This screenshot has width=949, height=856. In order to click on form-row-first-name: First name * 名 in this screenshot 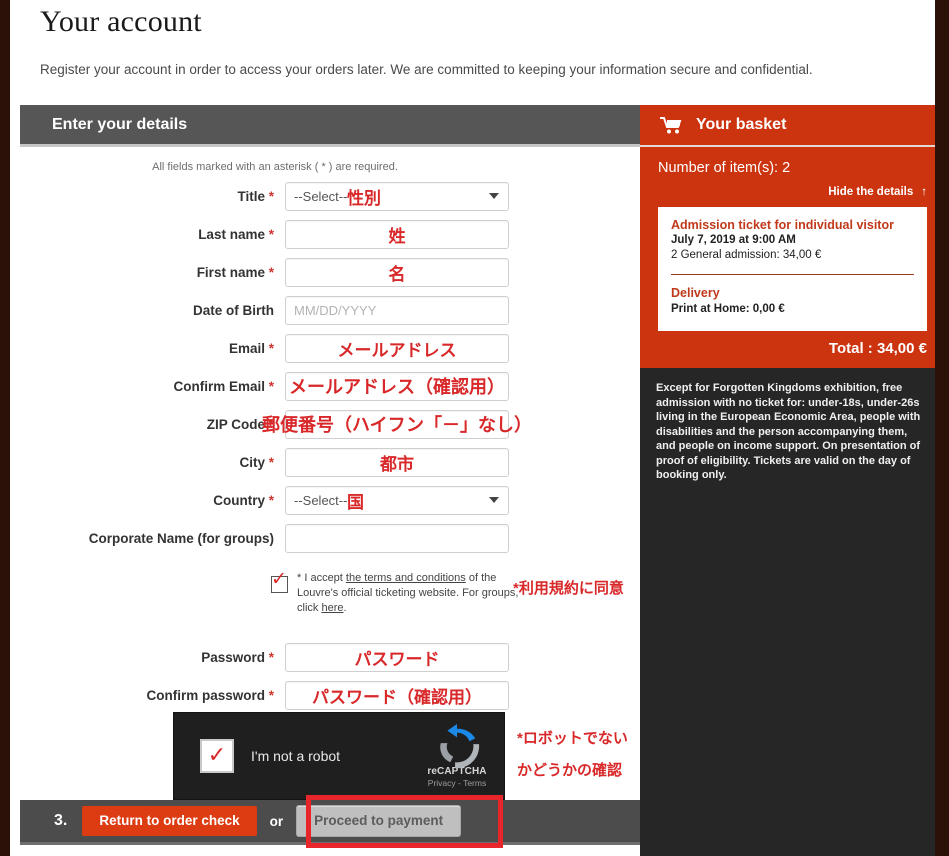, I will do `click(330, 272)`.